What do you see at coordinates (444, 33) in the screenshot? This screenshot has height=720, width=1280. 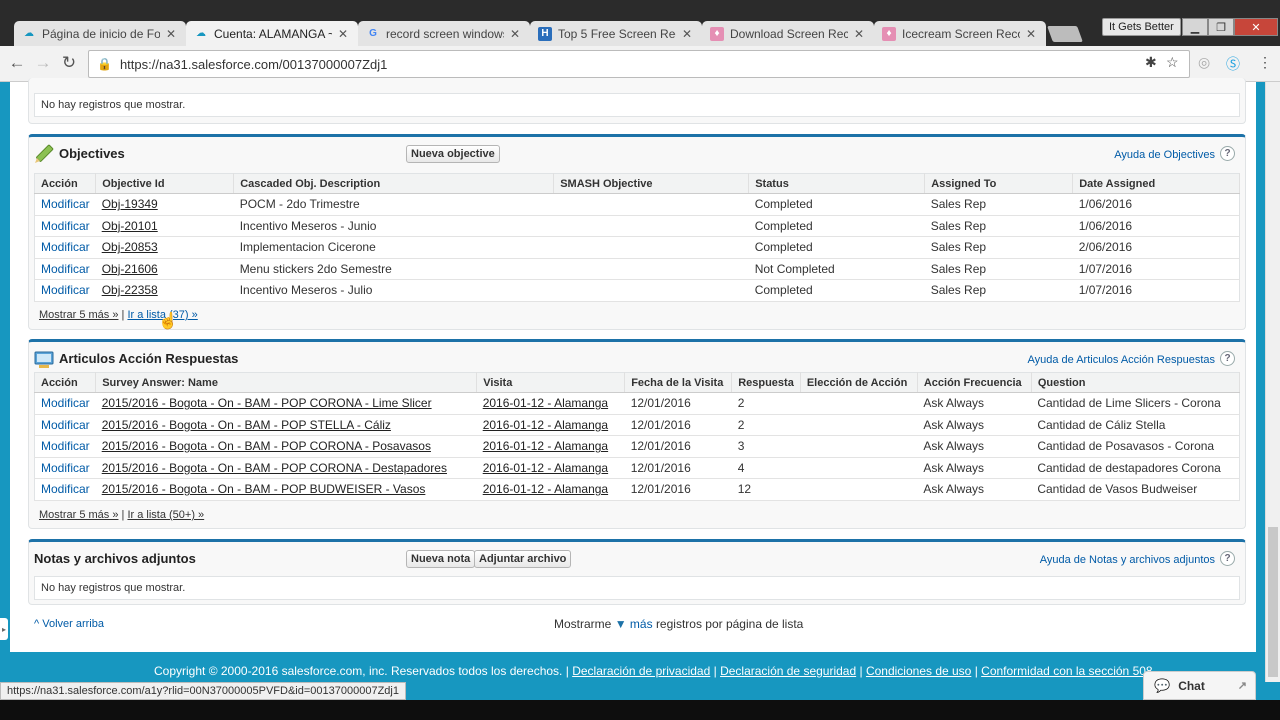 I see `browser-tab-google: G record screen windows ✕` at bounding box center [444, 33].